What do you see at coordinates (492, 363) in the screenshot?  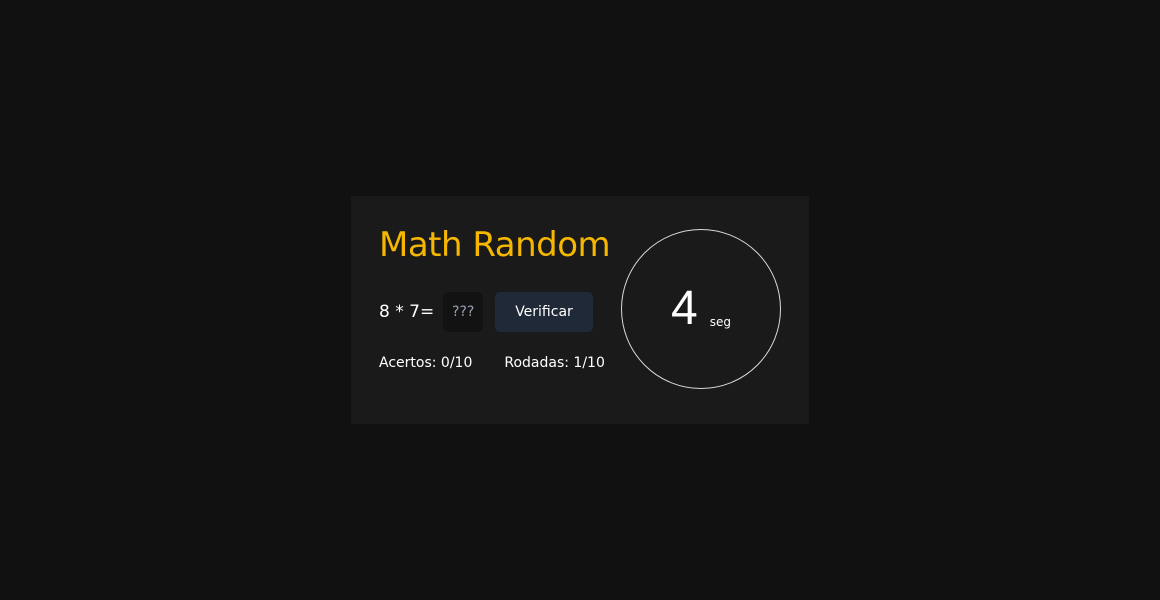 I see `stats: Acertos: 0/10 Rodadas: 1/10` at bounding box center [492, 363].